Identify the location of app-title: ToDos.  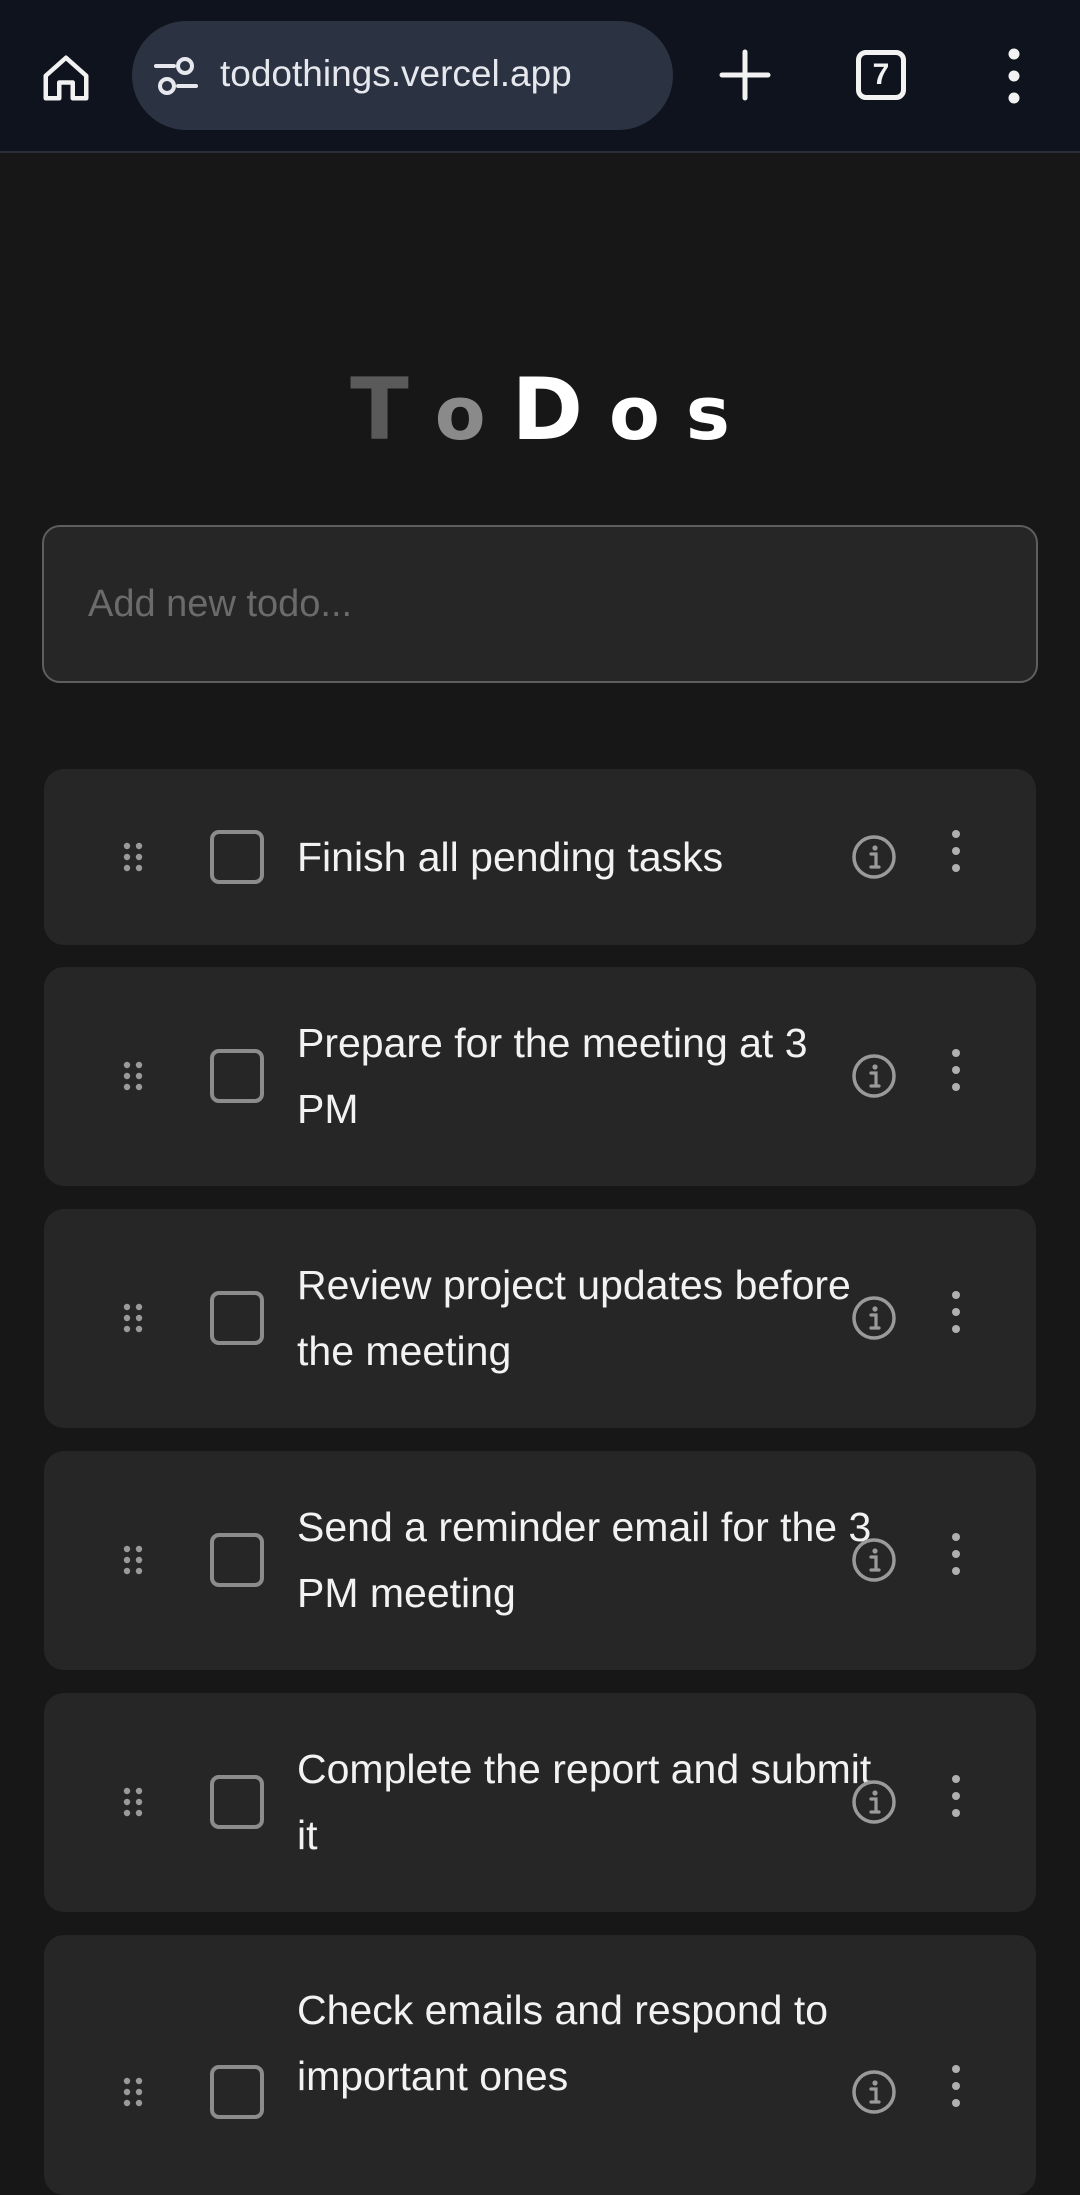
(540, 410).